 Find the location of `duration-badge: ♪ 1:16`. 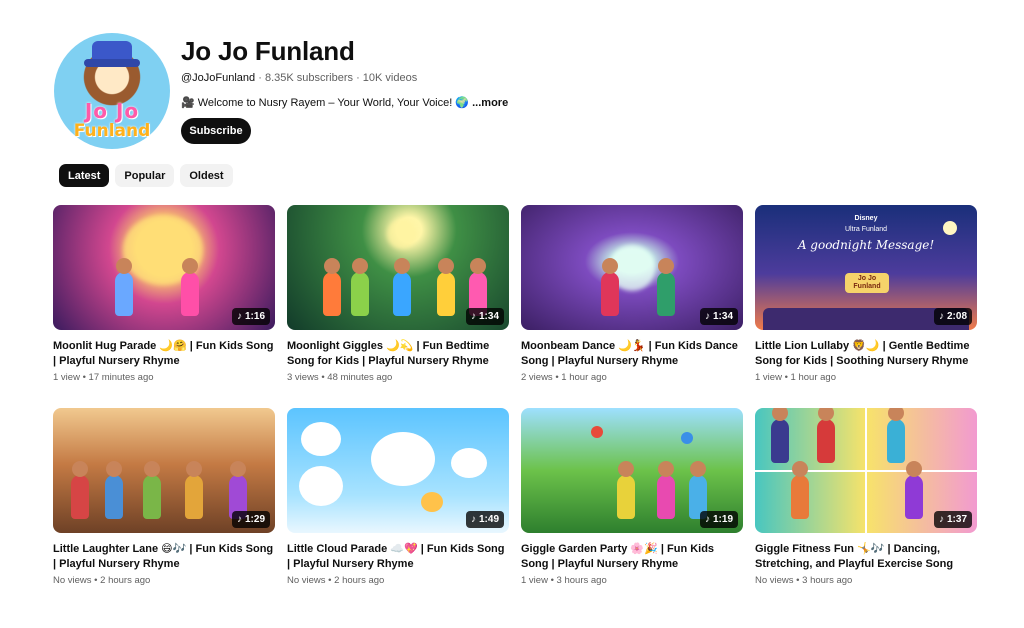

duration-badge: ♪ 1:16 is located at coordinates (250, 316).